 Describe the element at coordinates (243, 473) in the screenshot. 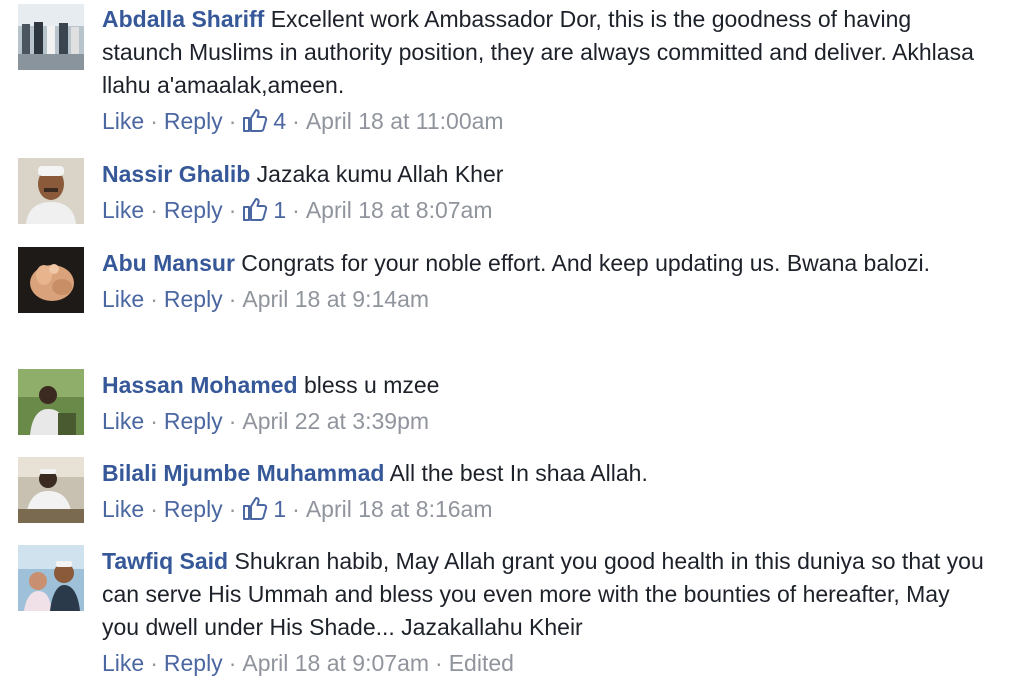

I see `comment-author: Bilali Mjumbe Muhammad` at that location.